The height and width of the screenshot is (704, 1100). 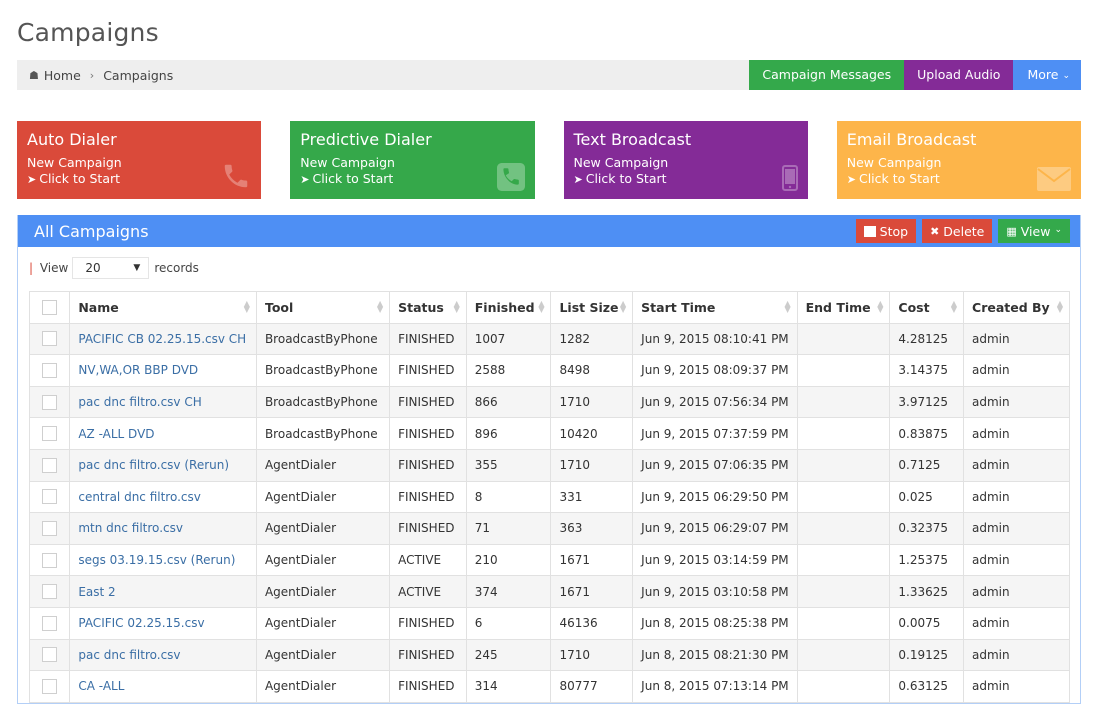 What do you see at coordinates (50, 308) in the screenshot?
I see `select-all-checkbox` at bounding box center [50, 308].